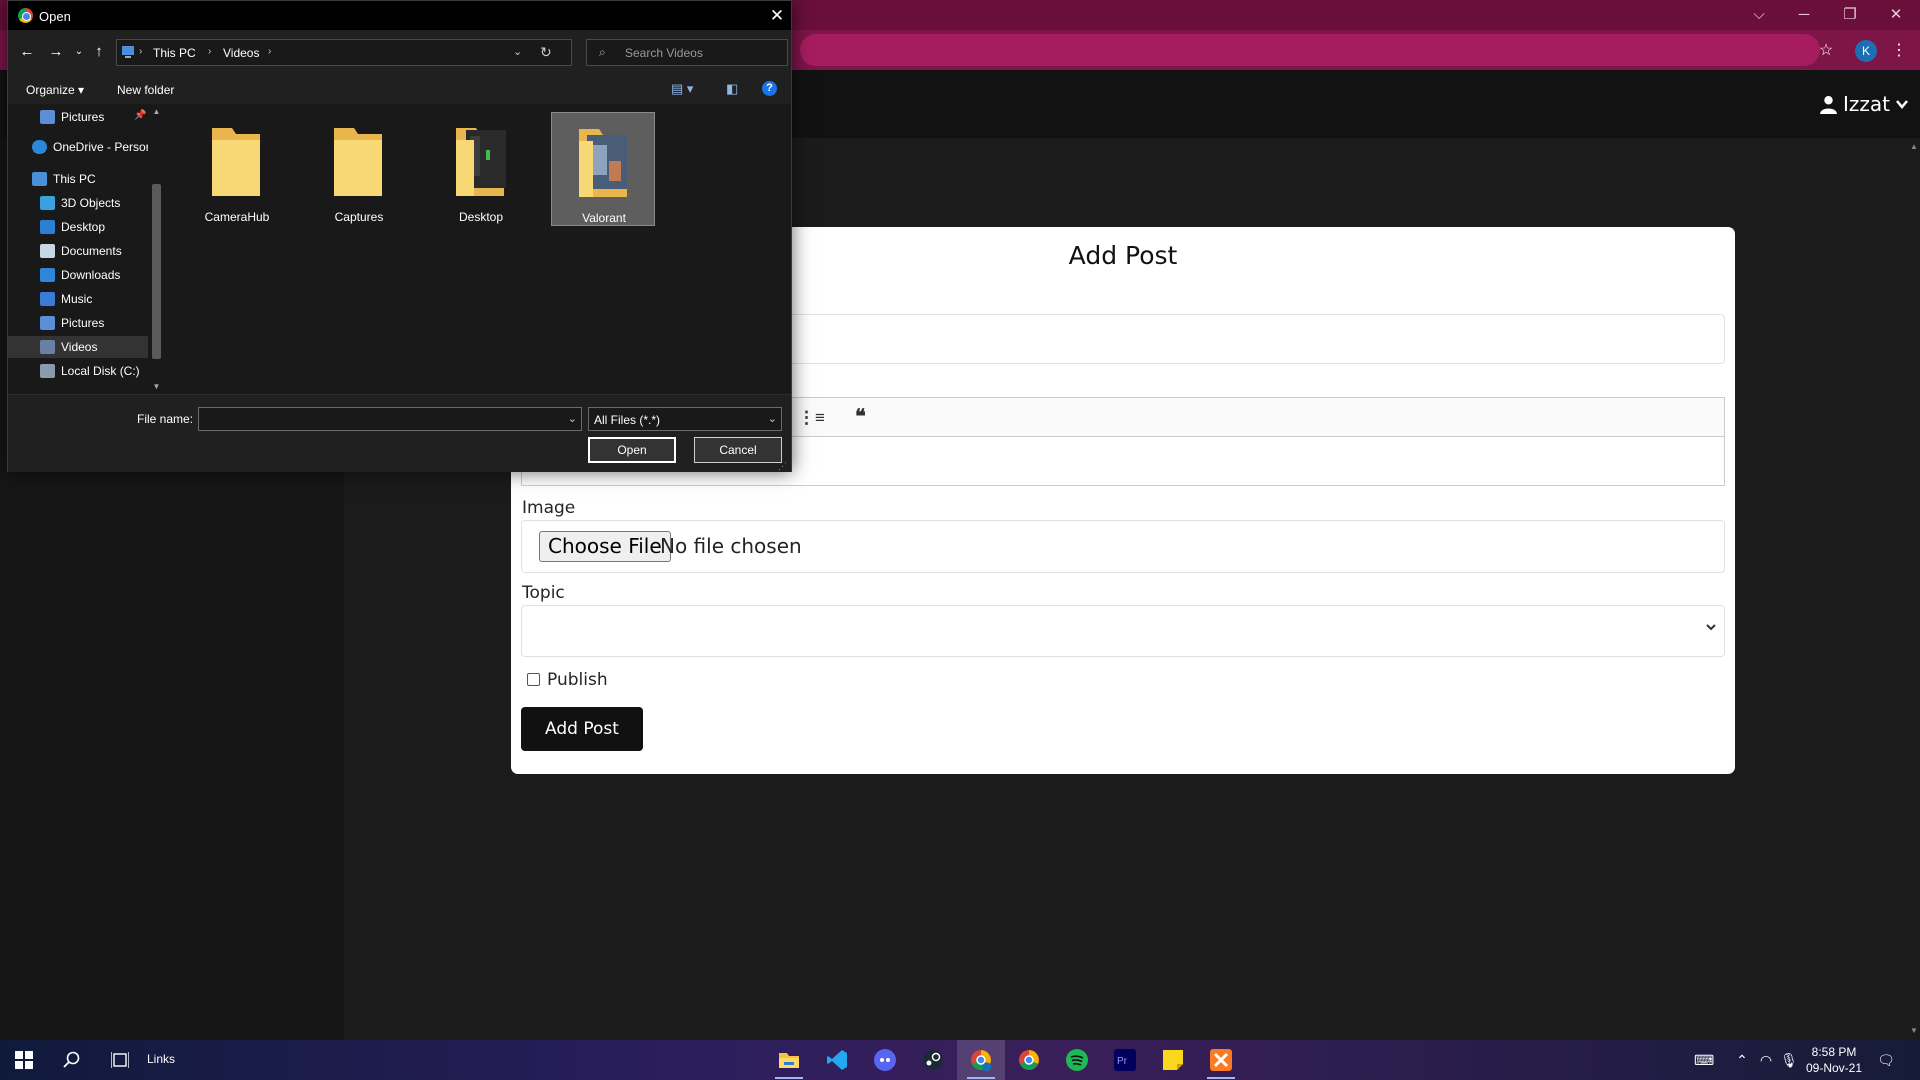  I want to click on nav-item-label: This PC, so click(74, 179).